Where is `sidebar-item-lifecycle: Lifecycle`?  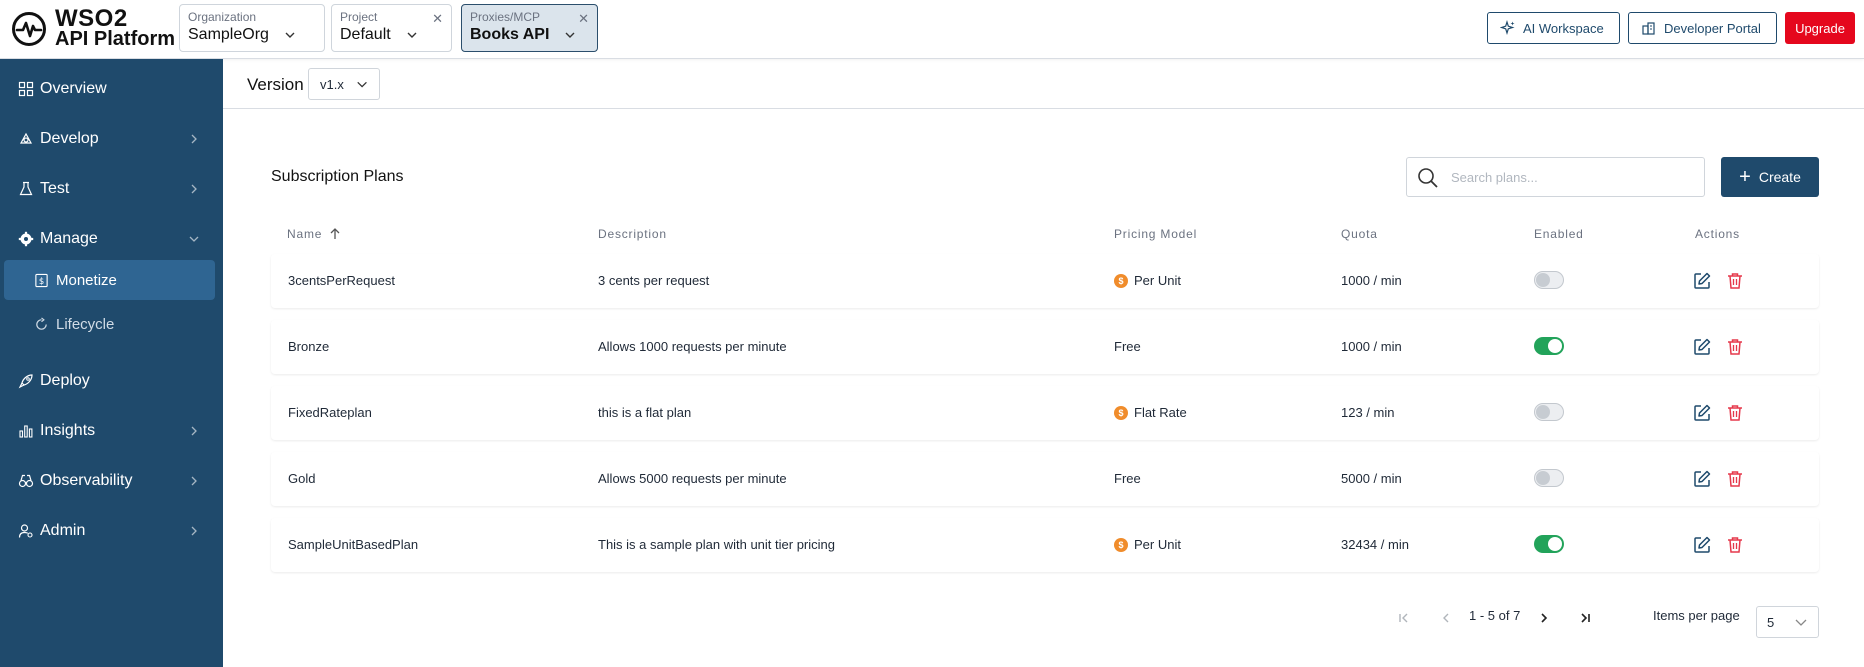
sidebar-item-lifecycle: Lifecycle is located at coordinates (109, 324).